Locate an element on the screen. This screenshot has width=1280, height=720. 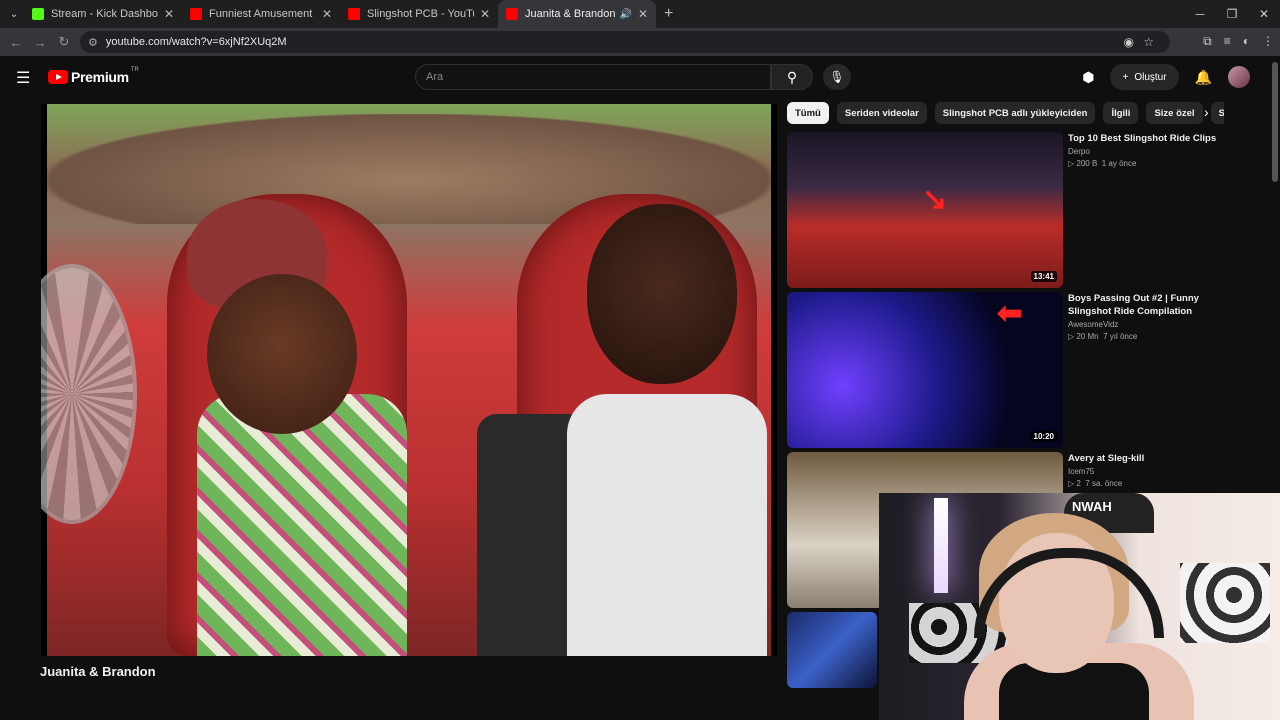
tab-title: Funniest Amusement Park Fails is located at coordinates (262, 14).